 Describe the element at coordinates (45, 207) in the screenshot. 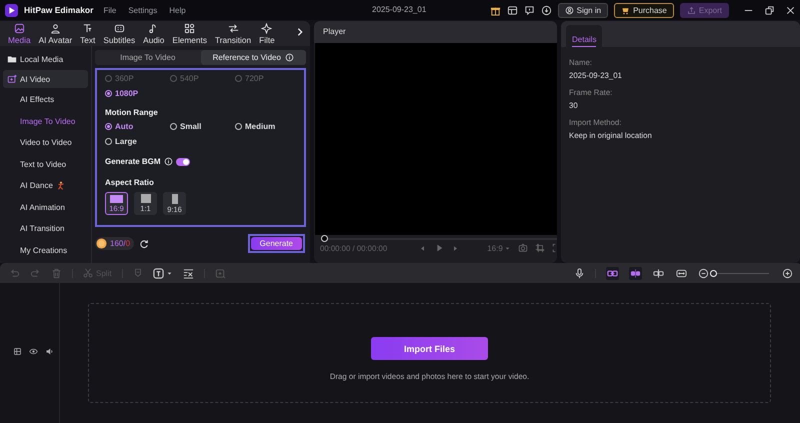

I see `sidebar-item: AI Animation` at that location.